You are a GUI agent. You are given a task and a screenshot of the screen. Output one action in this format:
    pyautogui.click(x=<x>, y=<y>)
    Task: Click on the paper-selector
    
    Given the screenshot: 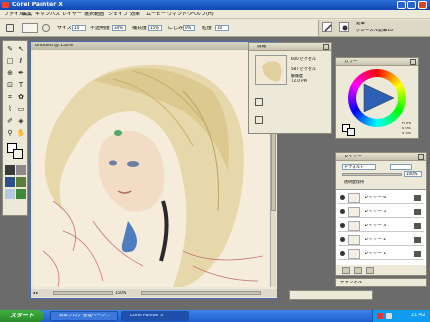 What is the action you would take?
    pyautogui.click(x=10, y=170)
    